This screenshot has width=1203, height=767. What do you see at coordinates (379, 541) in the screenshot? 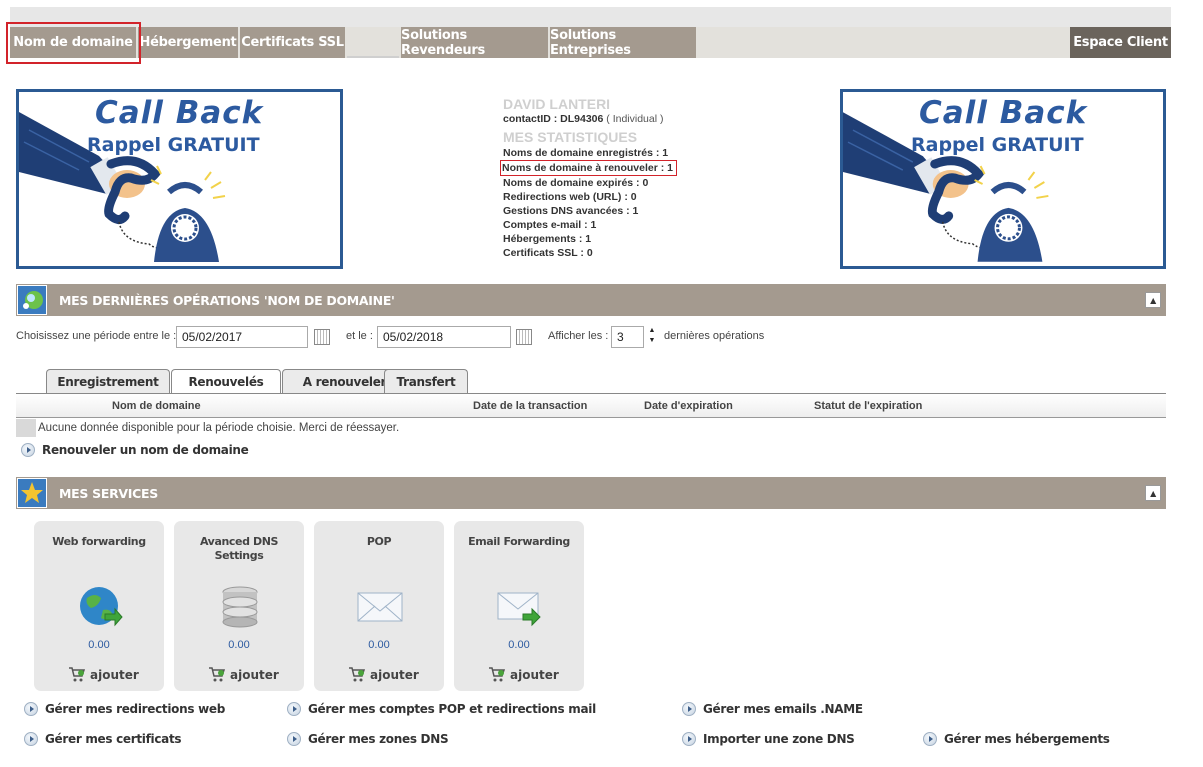
I see `card-title: POP` at bounding box center [379, 541].